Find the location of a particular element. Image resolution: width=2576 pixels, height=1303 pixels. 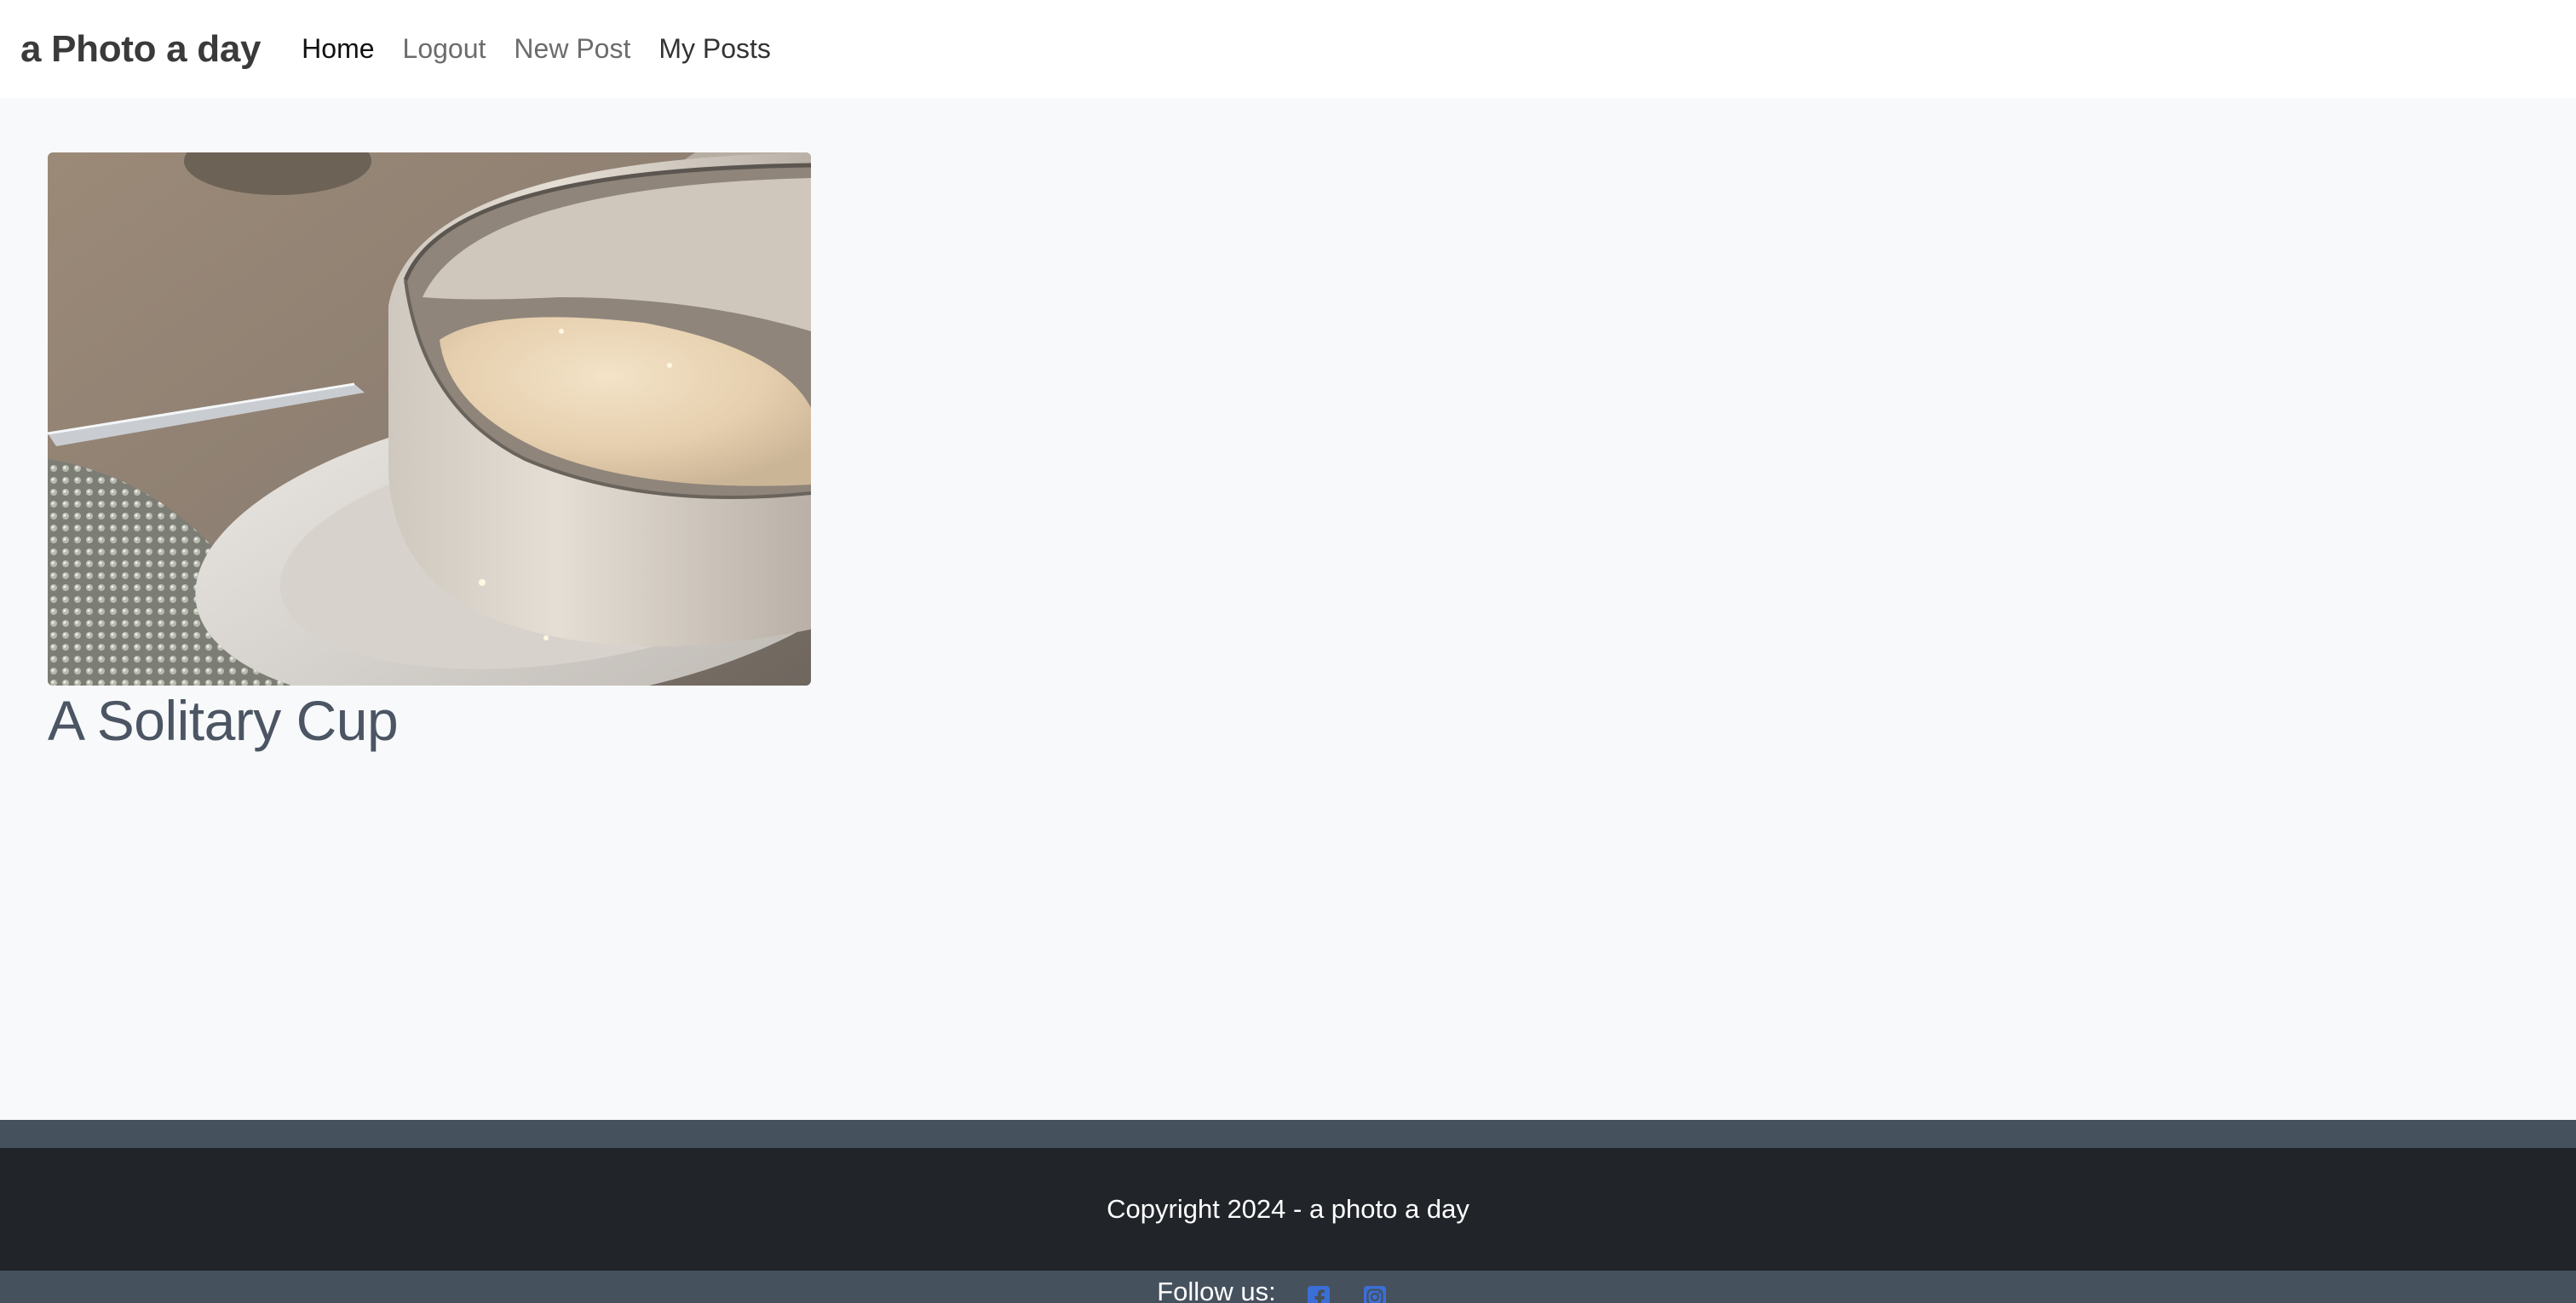

brand-link: a Photo a day is located at coordinates (140, 49).